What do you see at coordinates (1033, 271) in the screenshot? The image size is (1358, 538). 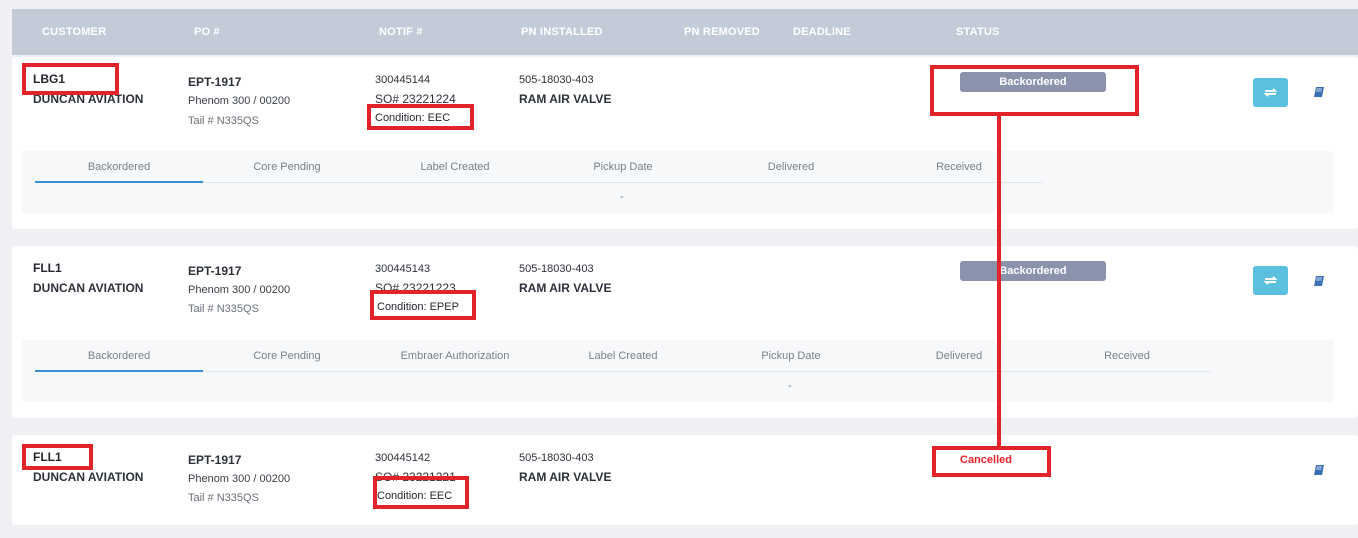 I see `status-badge: Backordered` at bounding box center [1033, 271].